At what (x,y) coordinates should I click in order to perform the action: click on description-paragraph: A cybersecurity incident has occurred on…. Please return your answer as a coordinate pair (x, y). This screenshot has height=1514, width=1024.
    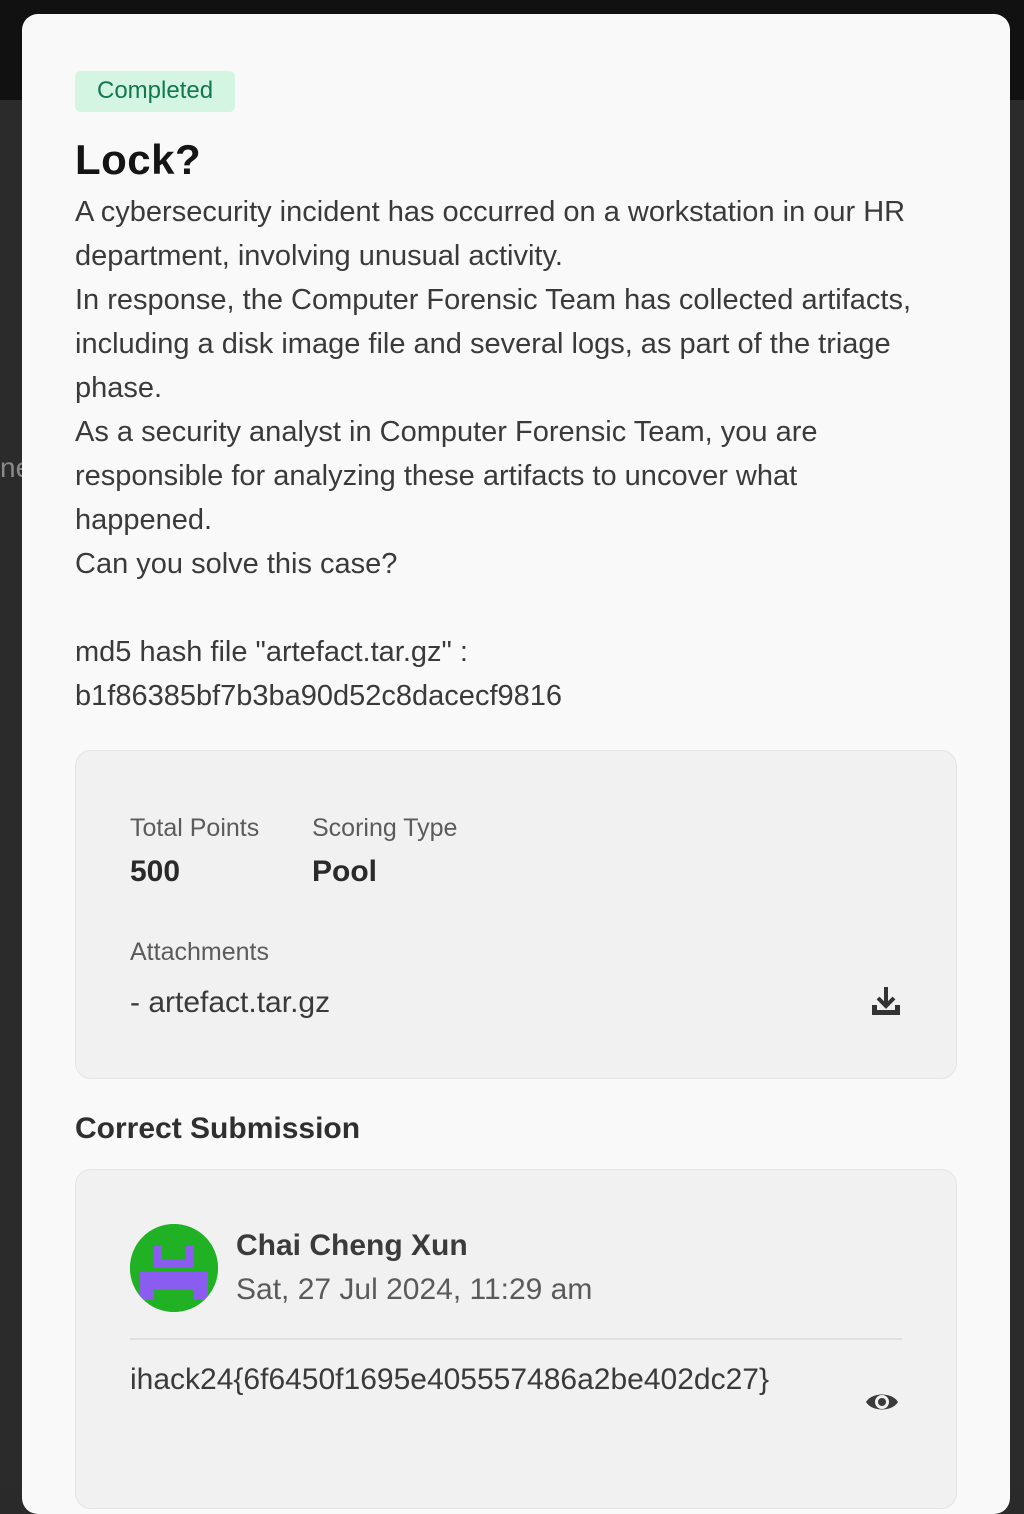
    Looking at the image, I should click on (490, 234).